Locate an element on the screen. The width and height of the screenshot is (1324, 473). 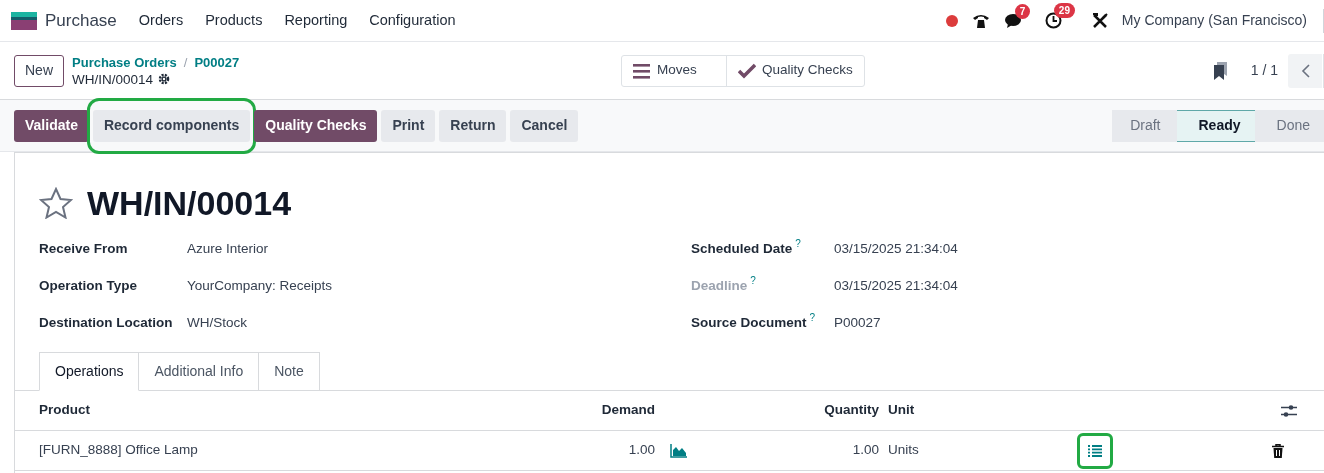
field-label: Deadline is located at coordinates (719, 286).